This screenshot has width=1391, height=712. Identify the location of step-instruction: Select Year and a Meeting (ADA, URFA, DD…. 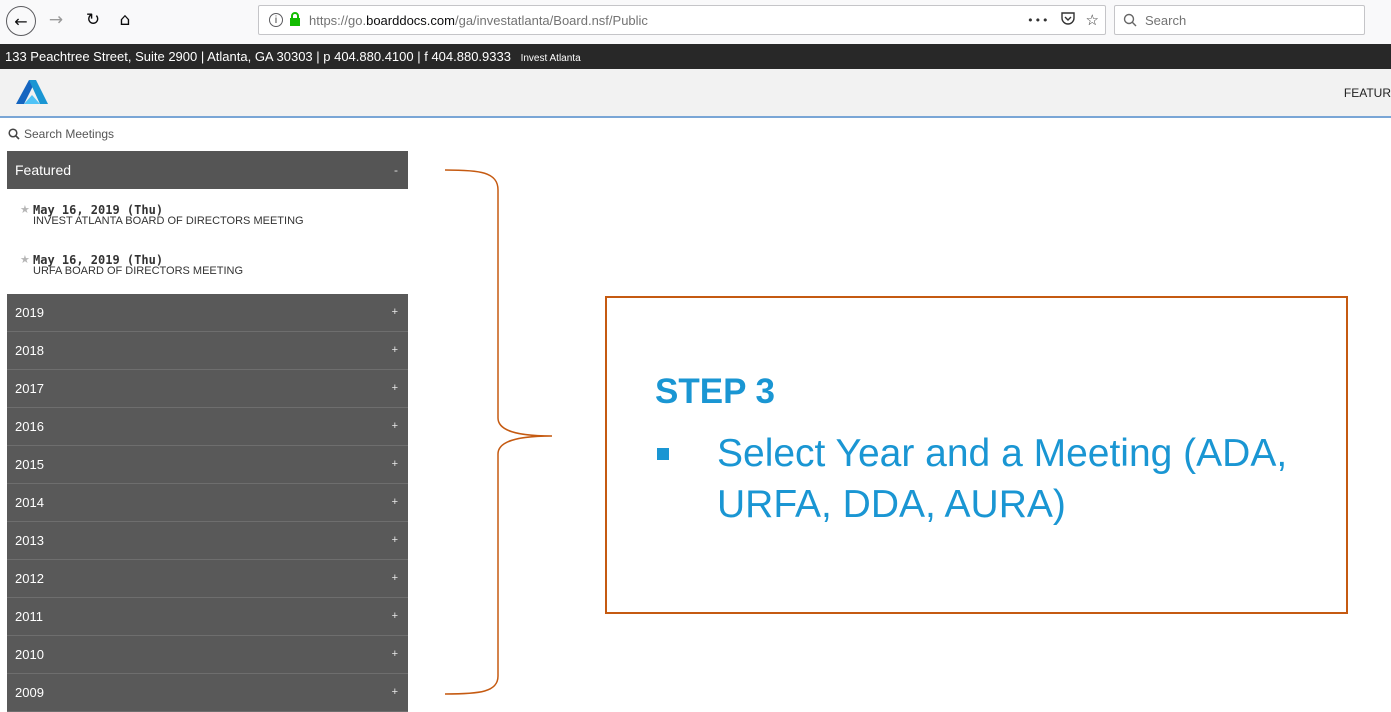
(1002, 479).